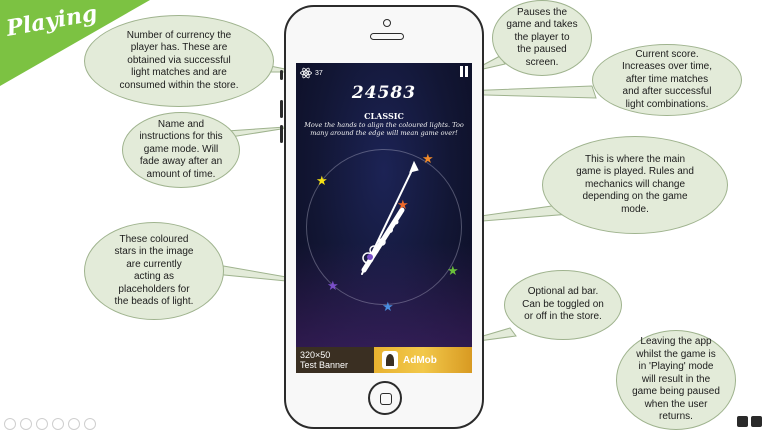 This screenshot has height=432, width=768. Describe the element at coordinates (667, 92) in the screenshot. I see `callout-score-line: and after successful` at that location.